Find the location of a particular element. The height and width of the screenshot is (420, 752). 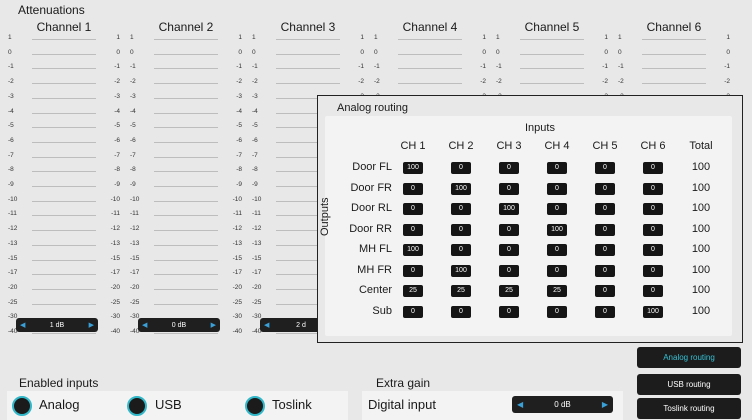

extra-gain-title: Extra gain is located at coordinates (403, 383).